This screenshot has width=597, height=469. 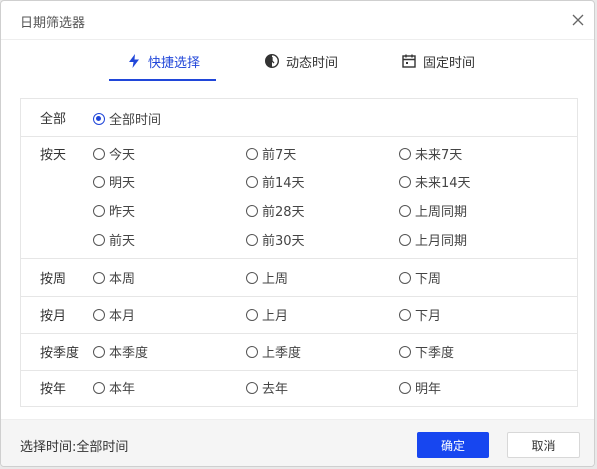 I want to click on option-label: 全部时间, so click(x=135, y=120).